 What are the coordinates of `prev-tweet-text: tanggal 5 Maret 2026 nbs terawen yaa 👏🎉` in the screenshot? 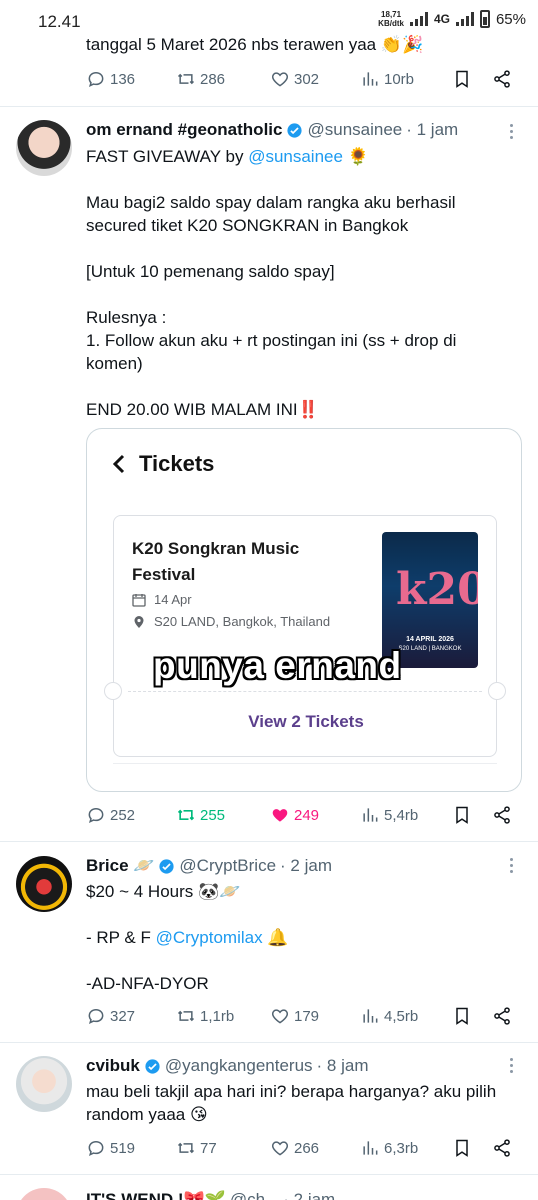 It's located at (255, 44).